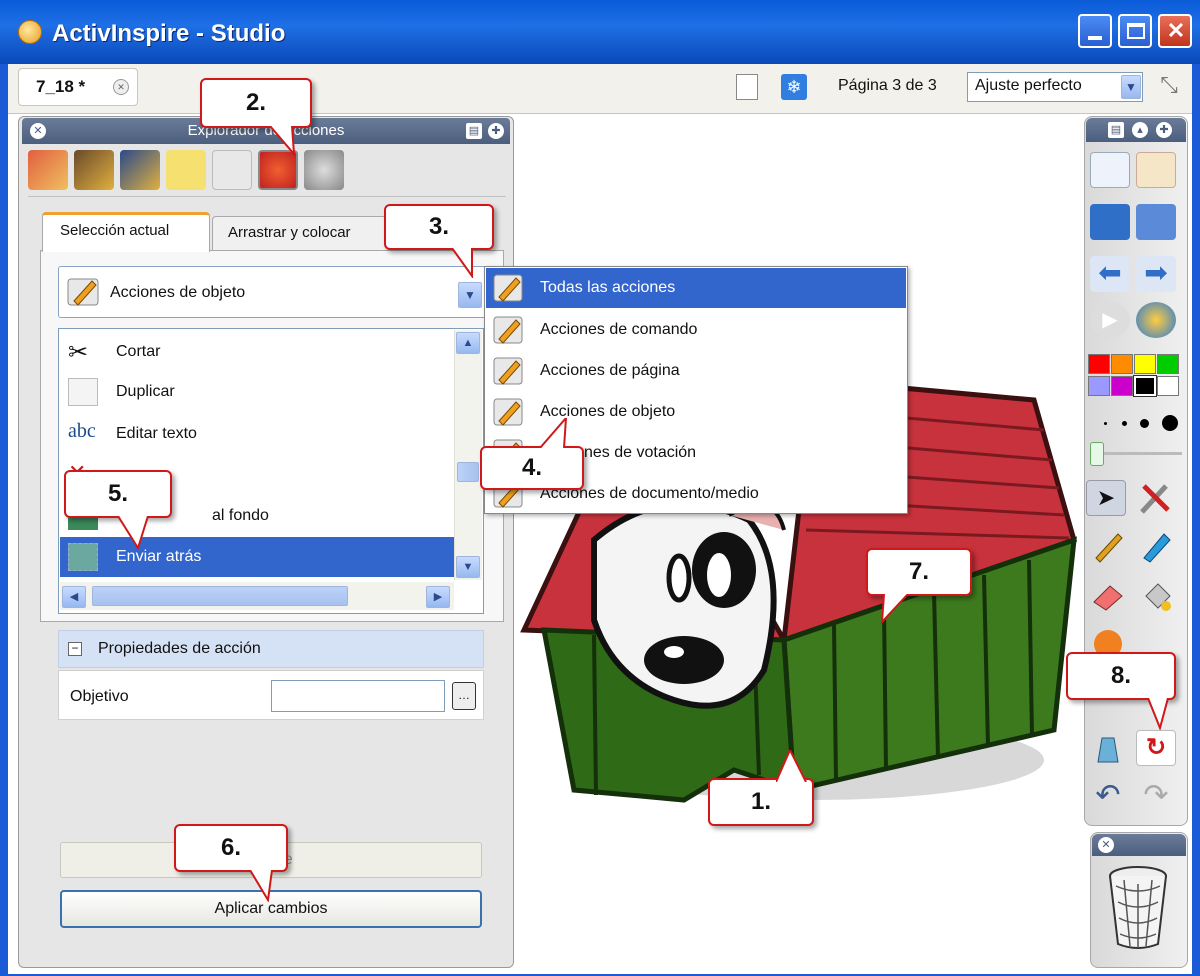  I want to click on list-item-label: Cortar, so click(138, 351).